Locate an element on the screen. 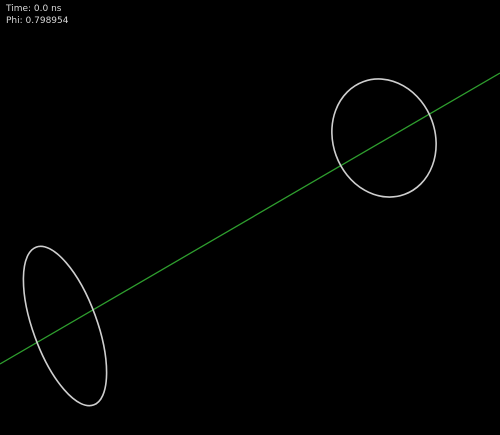 Image resolution: width=500 pixels, height=435 pixels. upper-ring is located at coordinates (384, 138).